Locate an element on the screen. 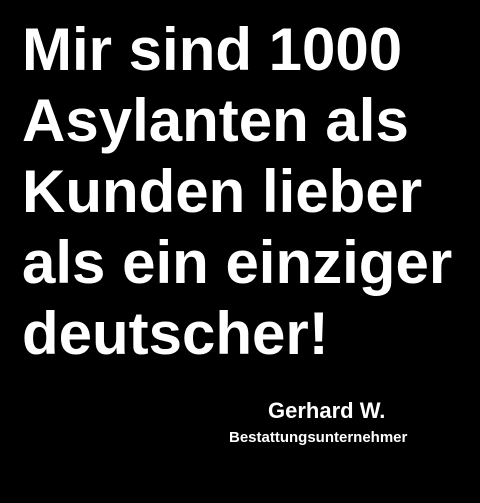 The image size is (480, 503). quote-line: deutscher! is located at coordinates (175, 333).